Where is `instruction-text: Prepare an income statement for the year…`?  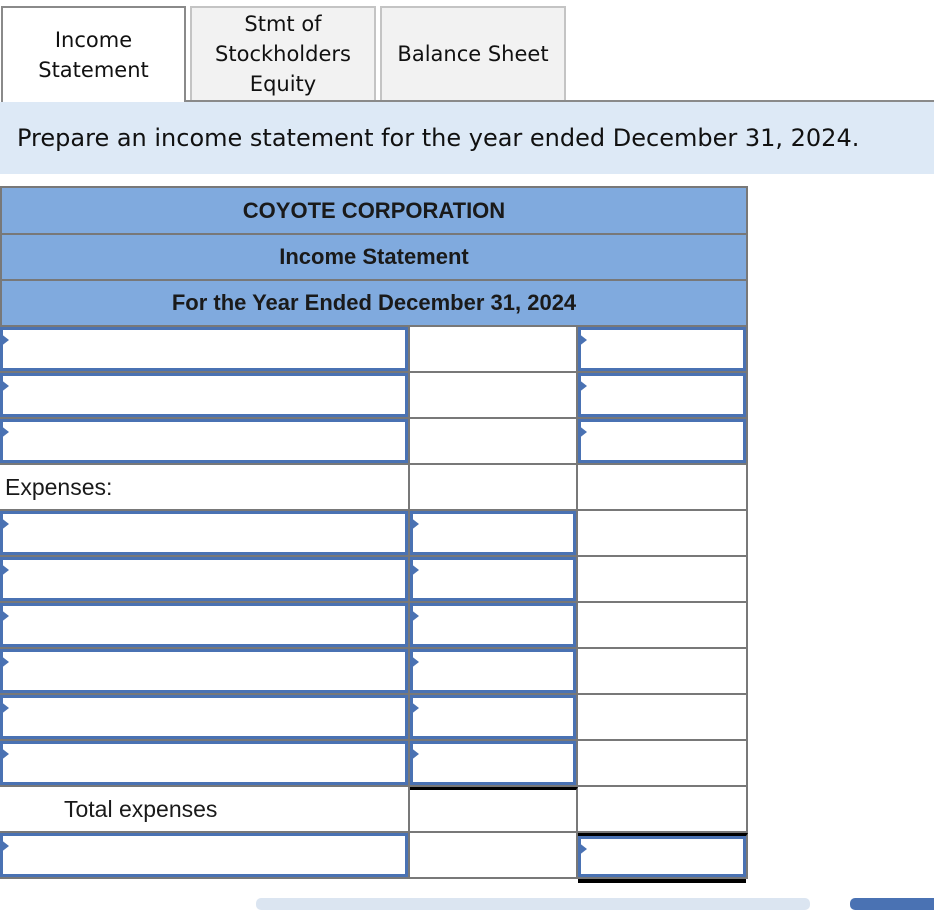
instruction-text: Prepare an income statement for the year… is located at coordinates (438, 138).